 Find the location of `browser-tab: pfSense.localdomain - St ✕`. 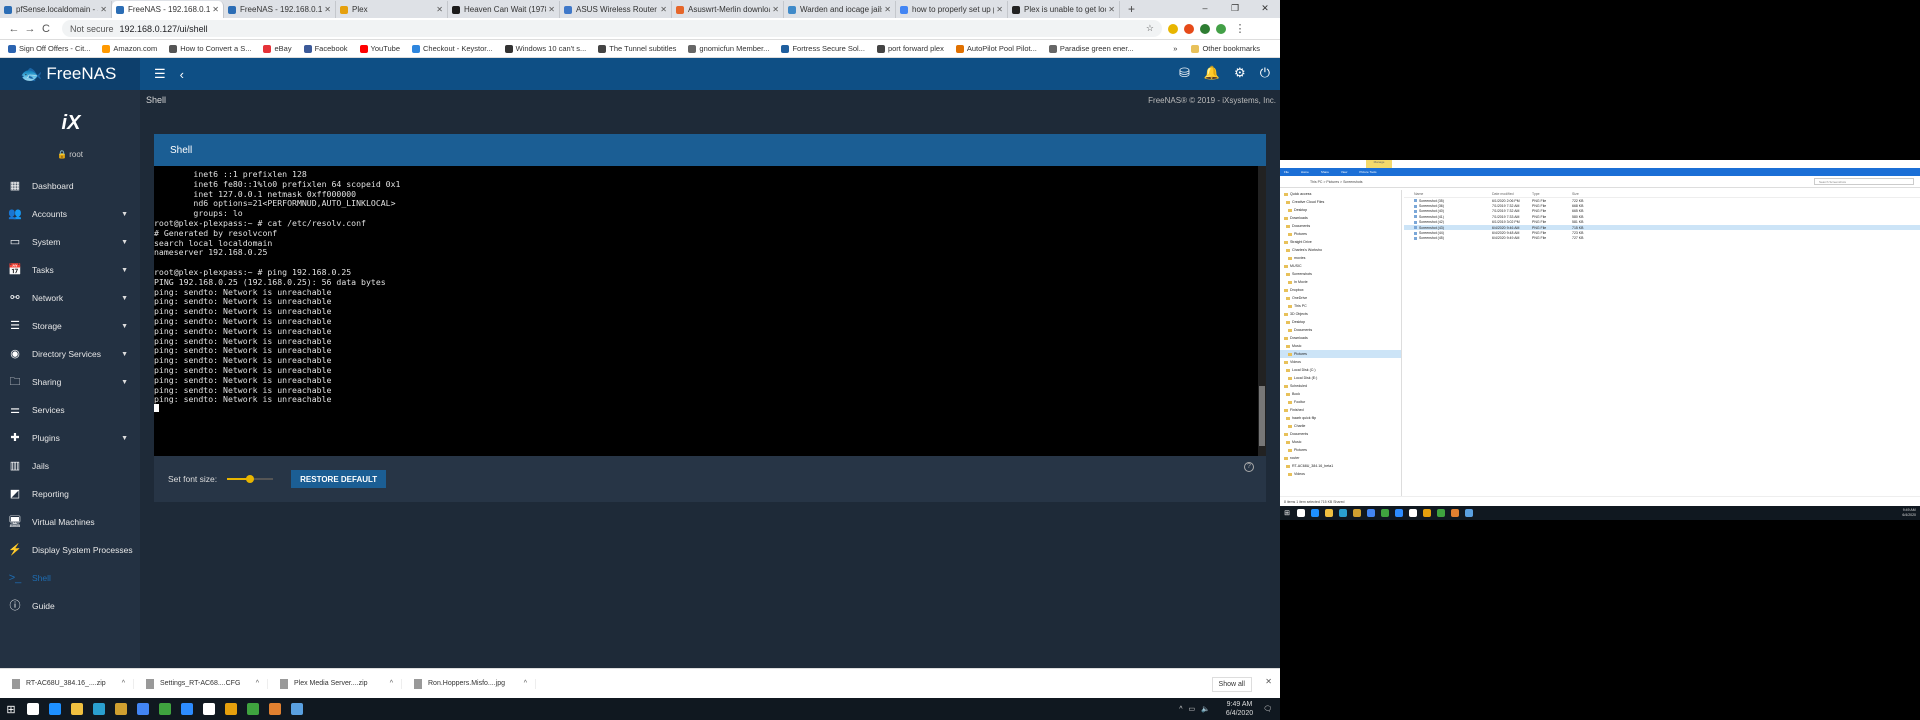

browser-tab: pfSense.localdomain - St ✕ is located at coordinates (56, 9).